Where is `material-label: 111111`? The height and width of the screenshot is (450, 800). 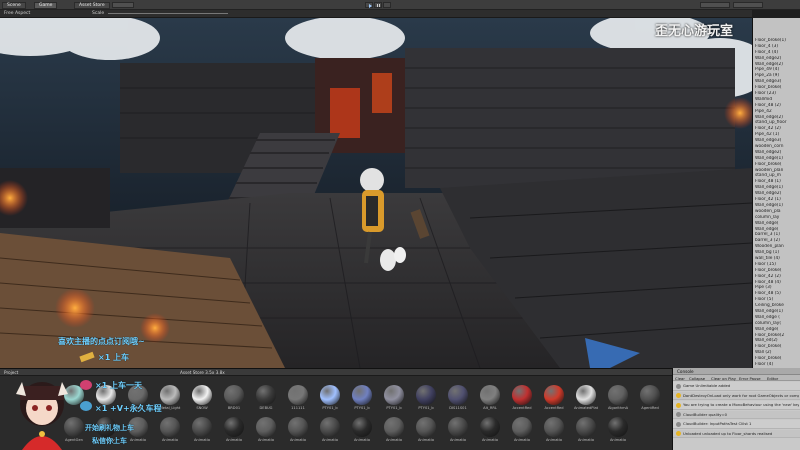 material-label: 111111 is located at coordinates (298, 408).